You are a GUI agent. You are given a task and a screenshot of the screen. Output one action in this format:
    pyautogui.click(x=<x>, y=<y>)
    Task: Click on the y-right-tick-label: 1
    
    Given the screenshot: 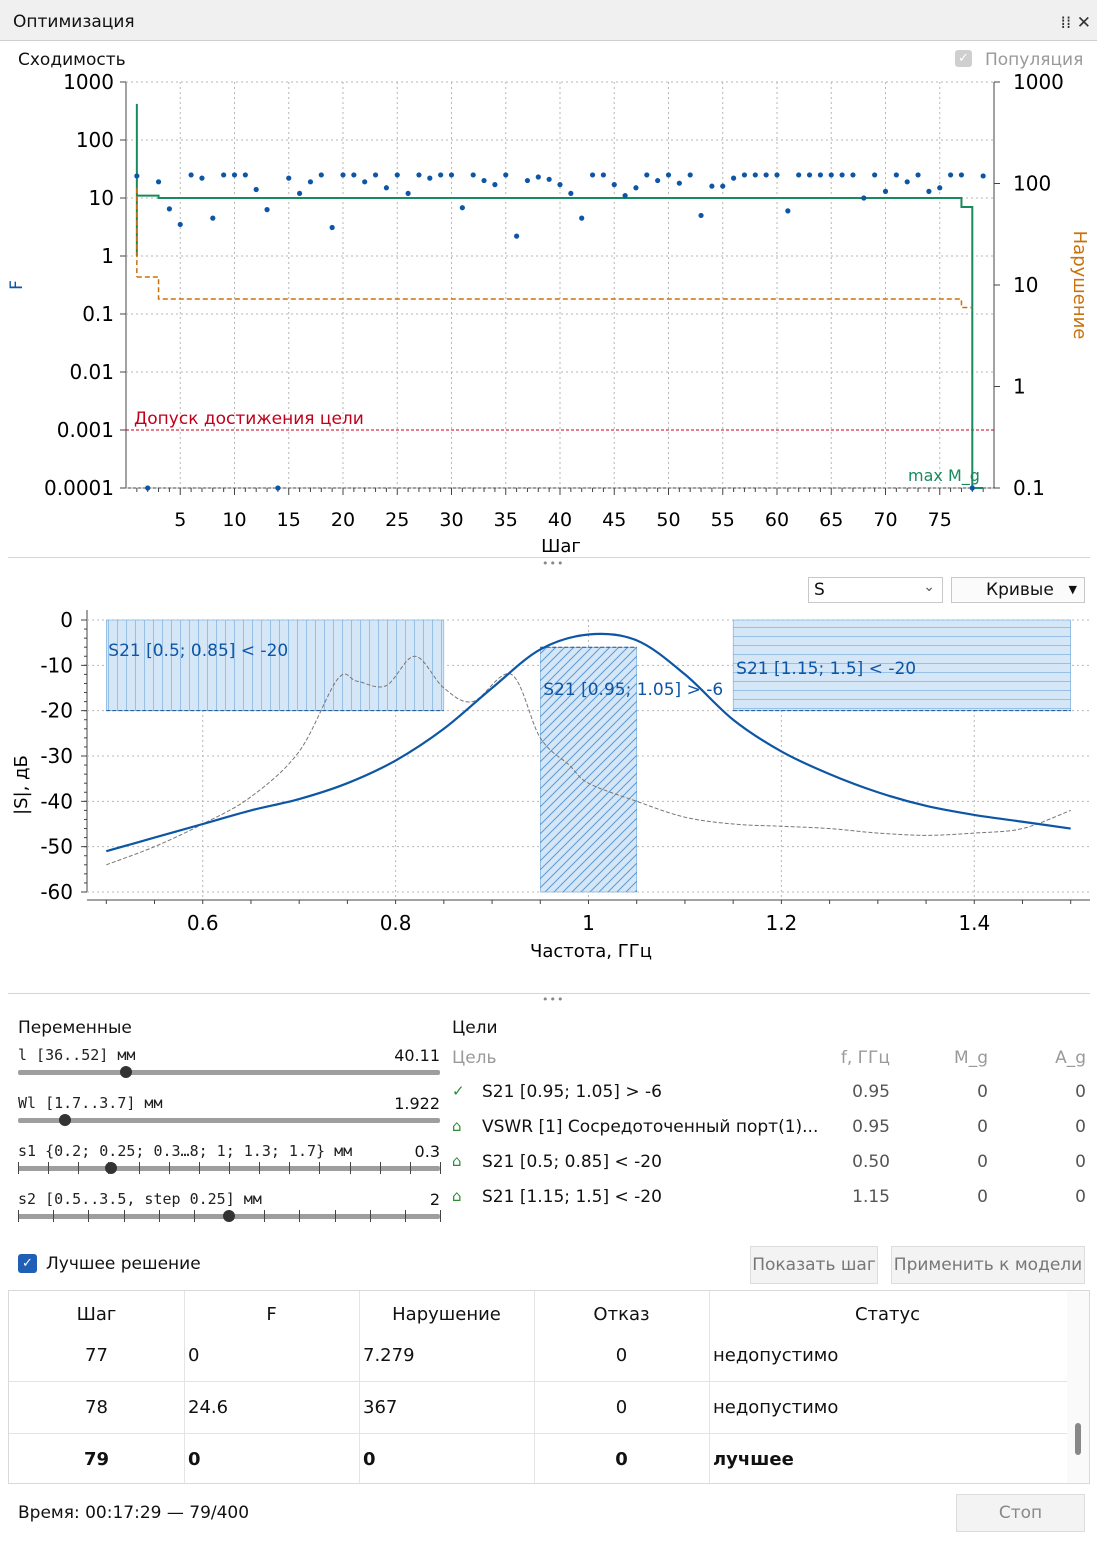 What is the action you would take?
    pyautogui.click(x=1019, y=387)
    